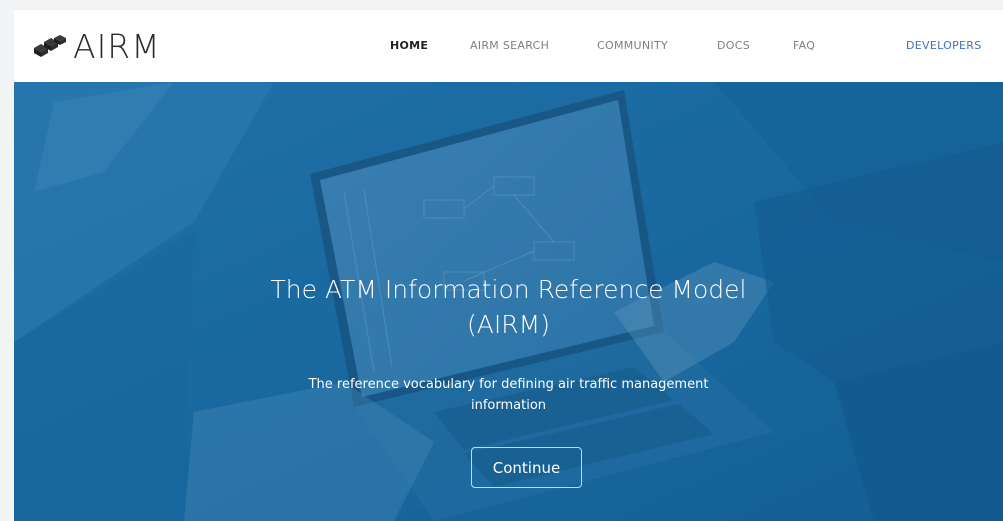  Describe the element at coordinates (733, 45) in the screenshot. I see `nav-docs: DOCS` at that location.